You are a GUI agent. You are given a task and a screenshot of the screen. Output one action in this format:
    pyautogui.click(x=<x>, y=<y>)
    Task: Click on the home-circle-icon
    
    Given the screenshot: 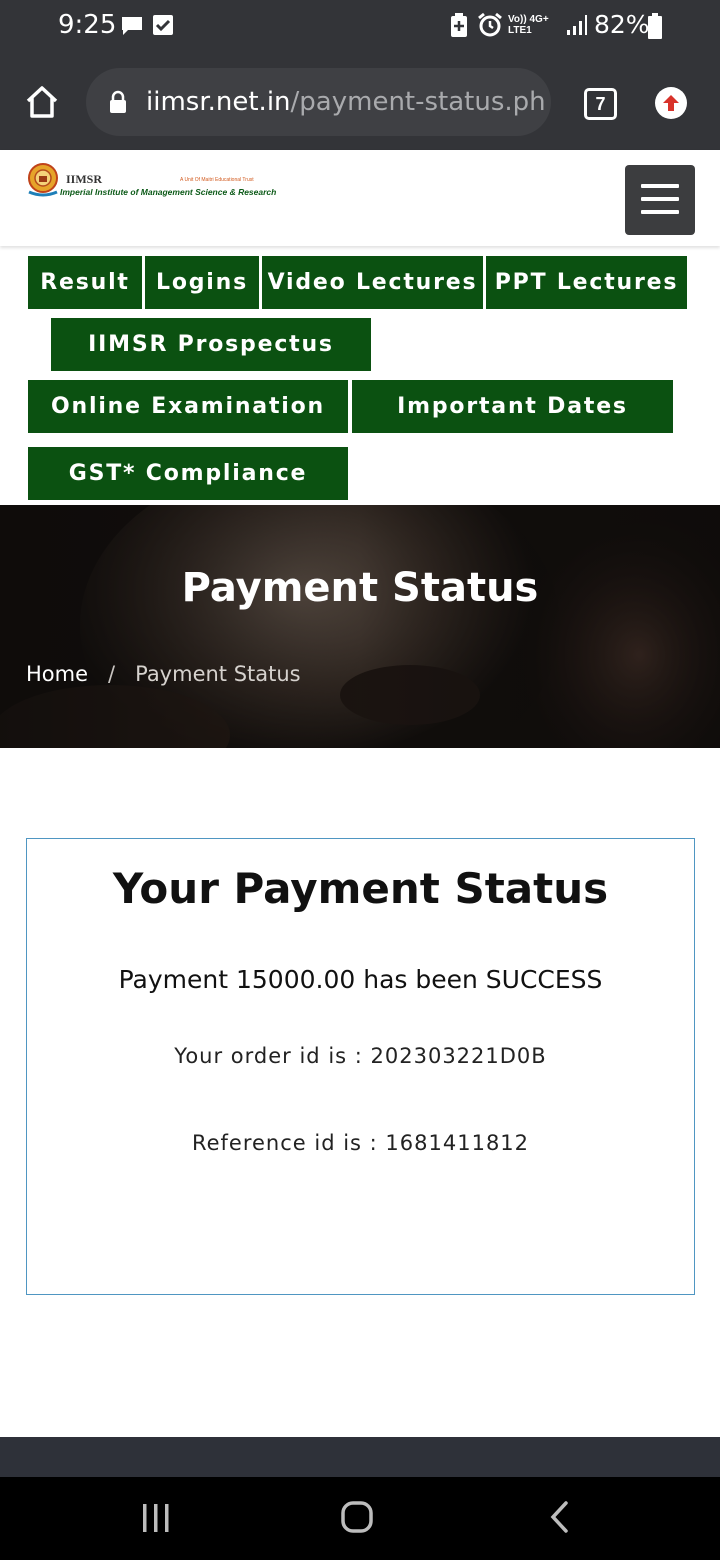 What is the action you would take?
    pyautogui.click(x=357, y=1517)
    